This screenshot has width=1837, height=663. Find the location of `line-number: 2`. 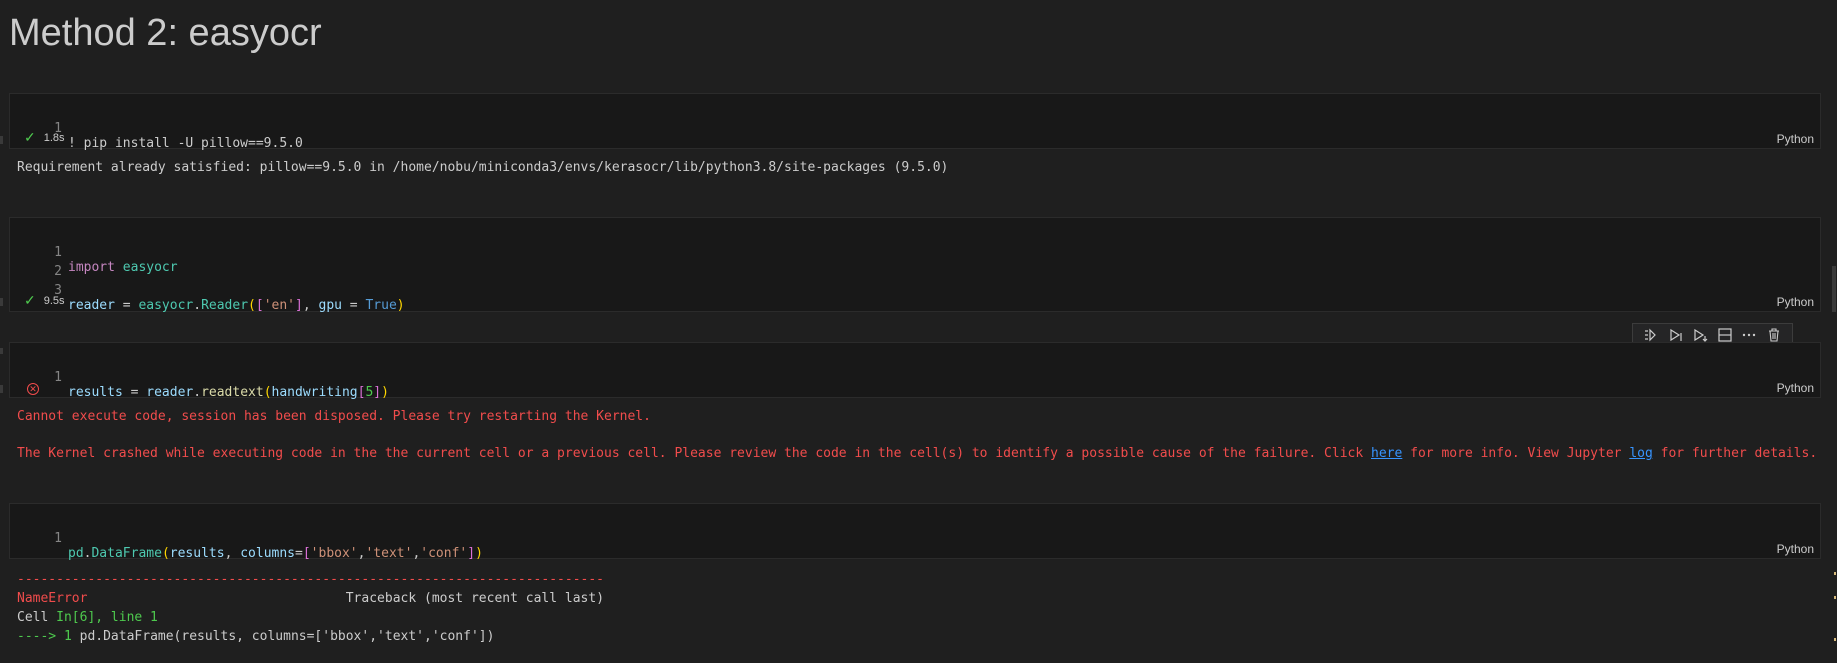

line-number: 2 is located at coordinates (58, 271).